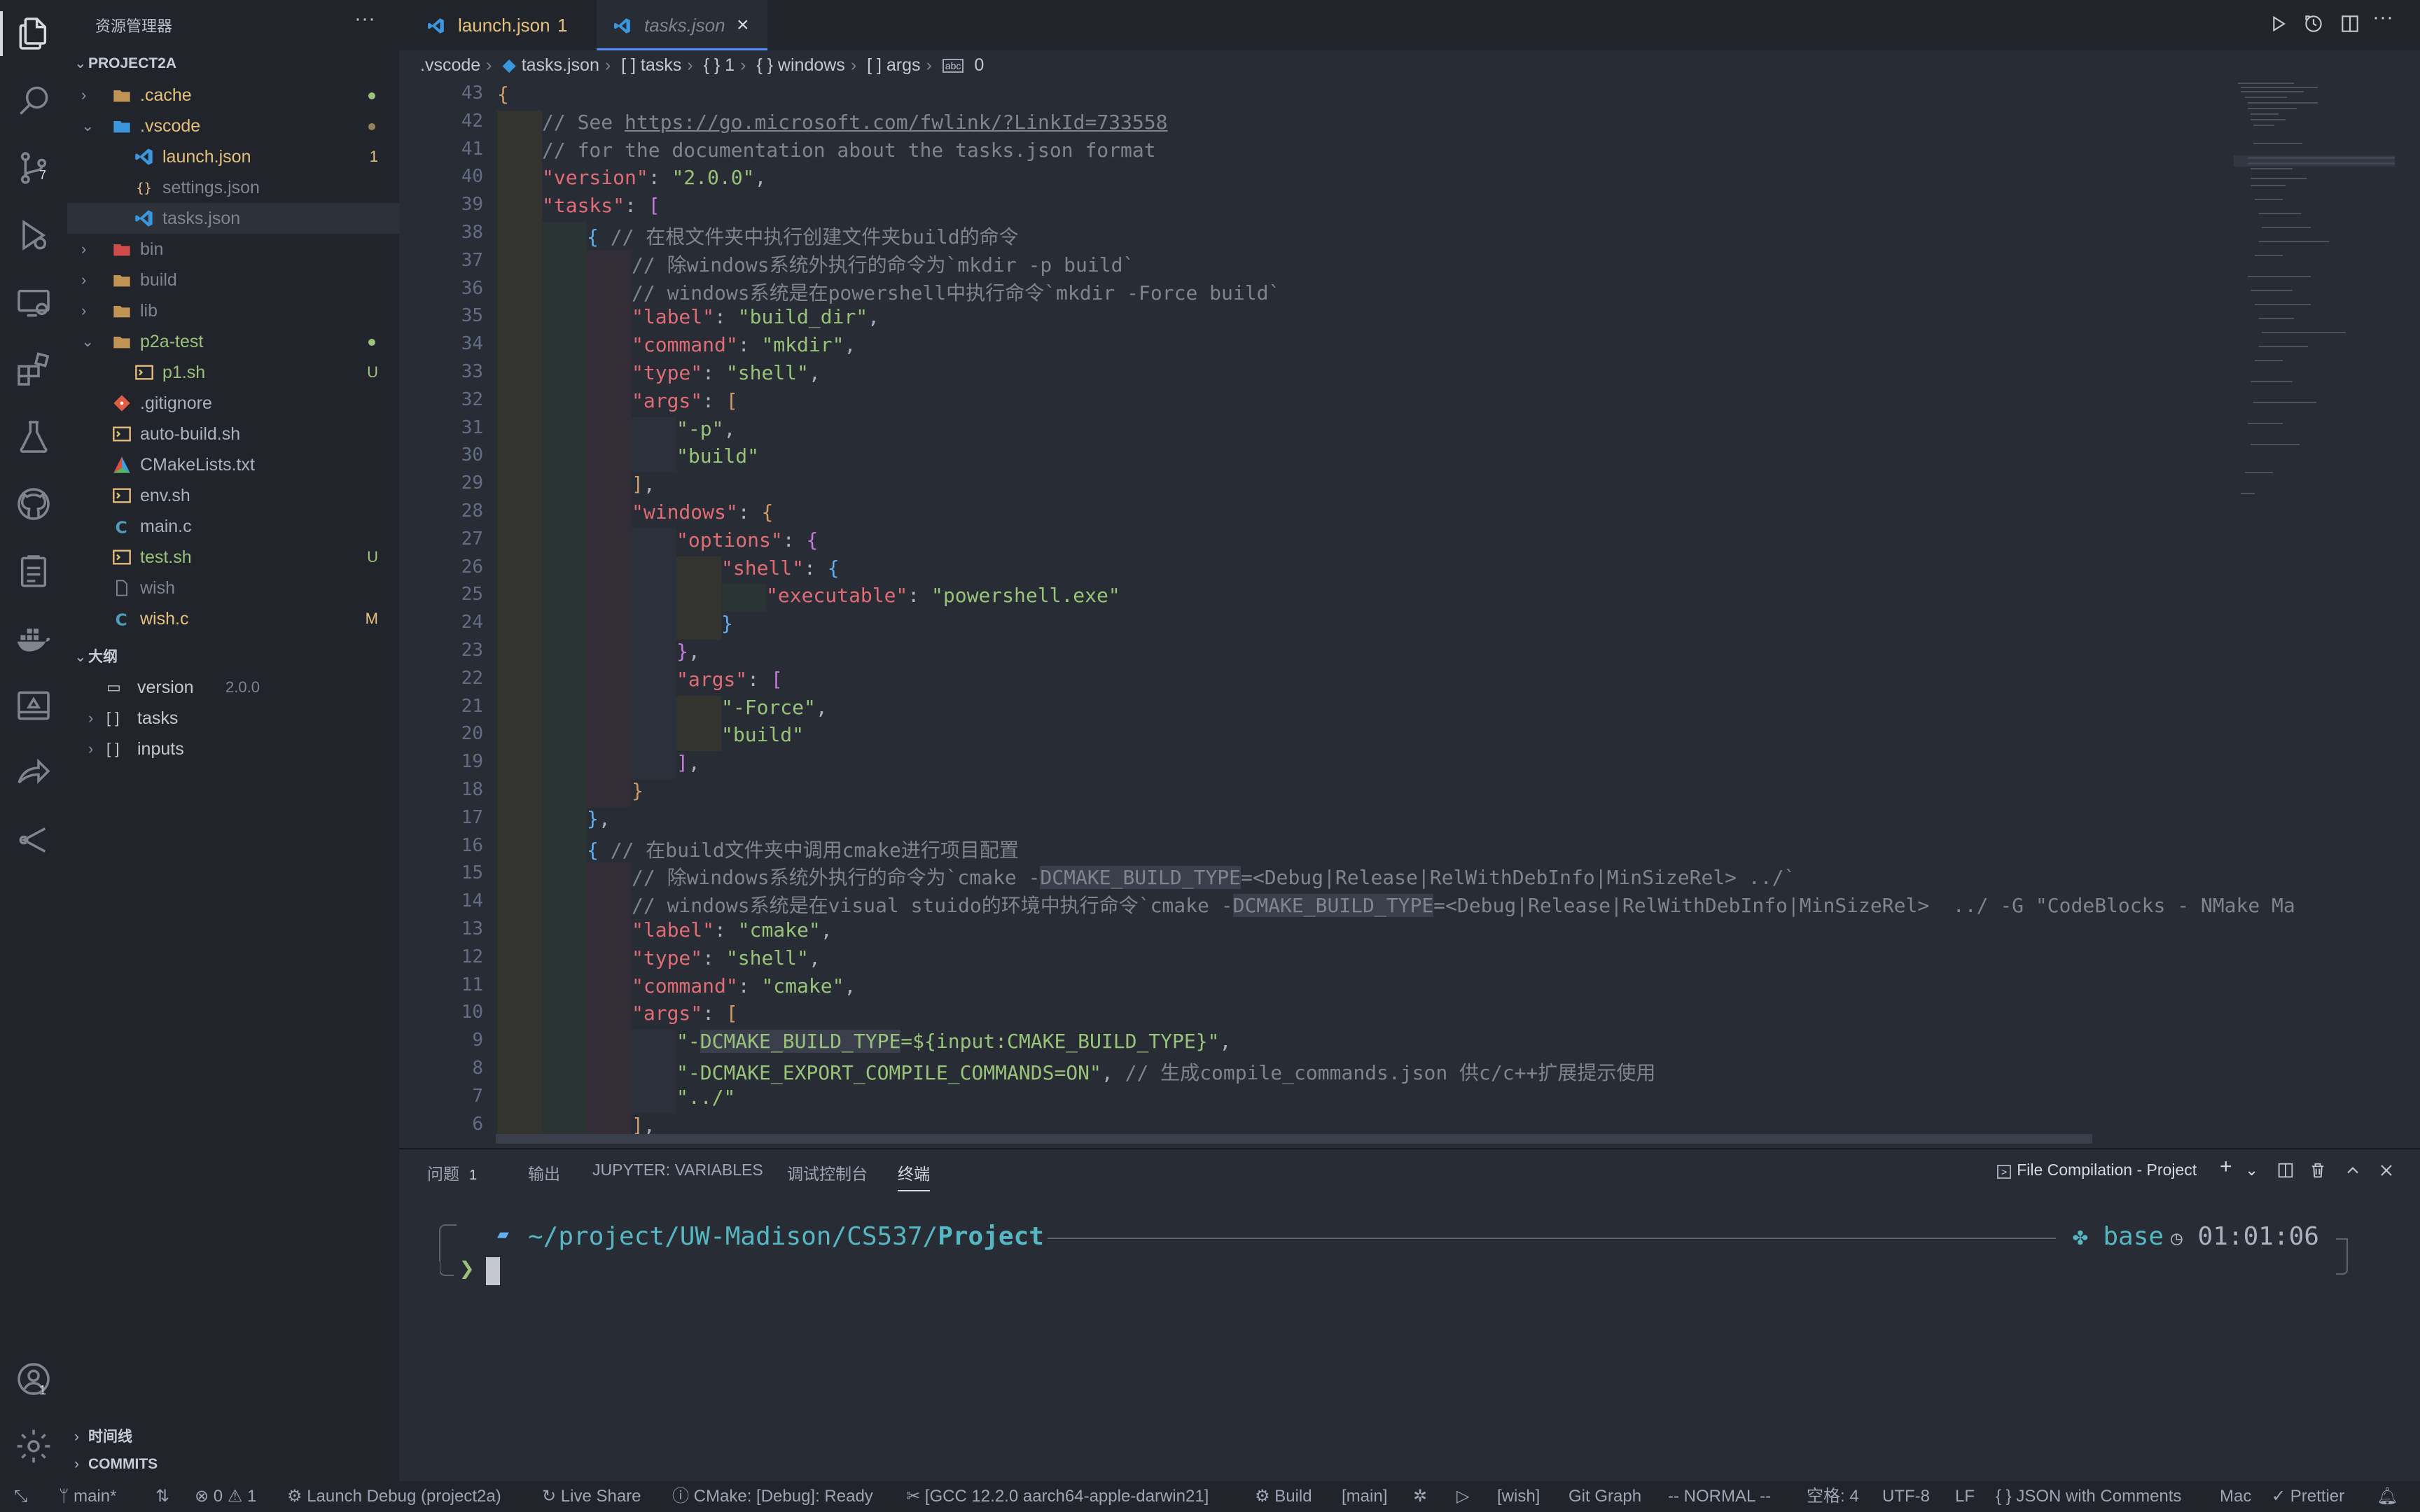  What do you see at coordinates (33, 168) in the screenshot?
I see `source-control-icon: 7` at bounding box center [33, 168].